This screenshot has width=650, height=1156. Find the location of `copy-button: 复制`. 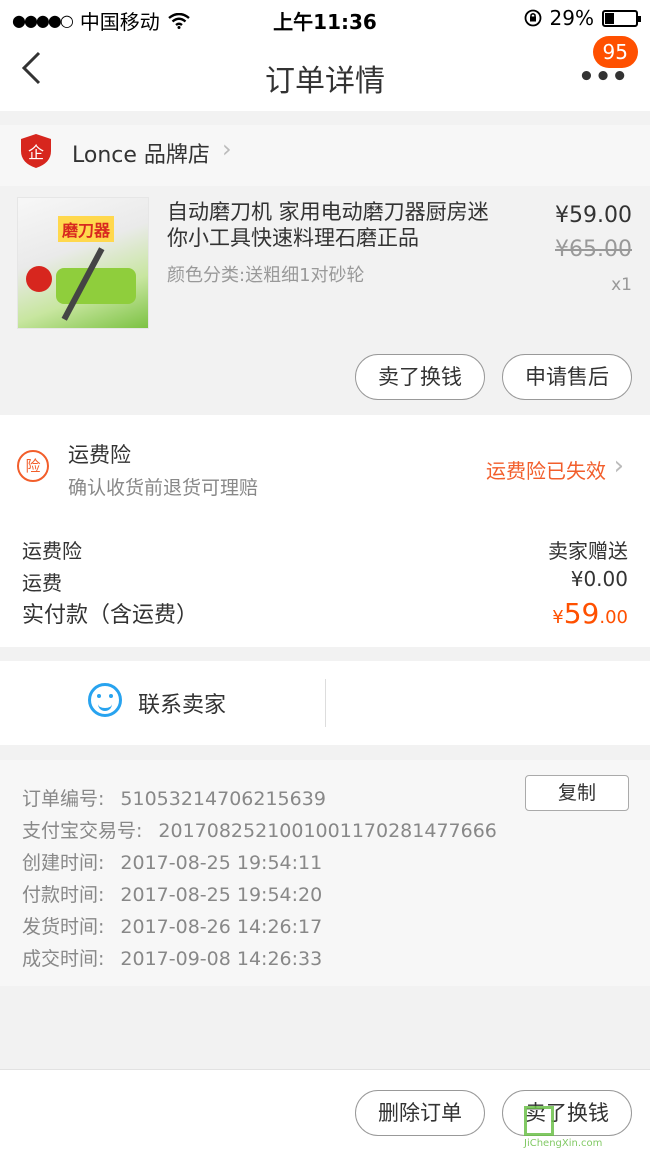

copy-button: 复制 is located at coordinates (577, 793).